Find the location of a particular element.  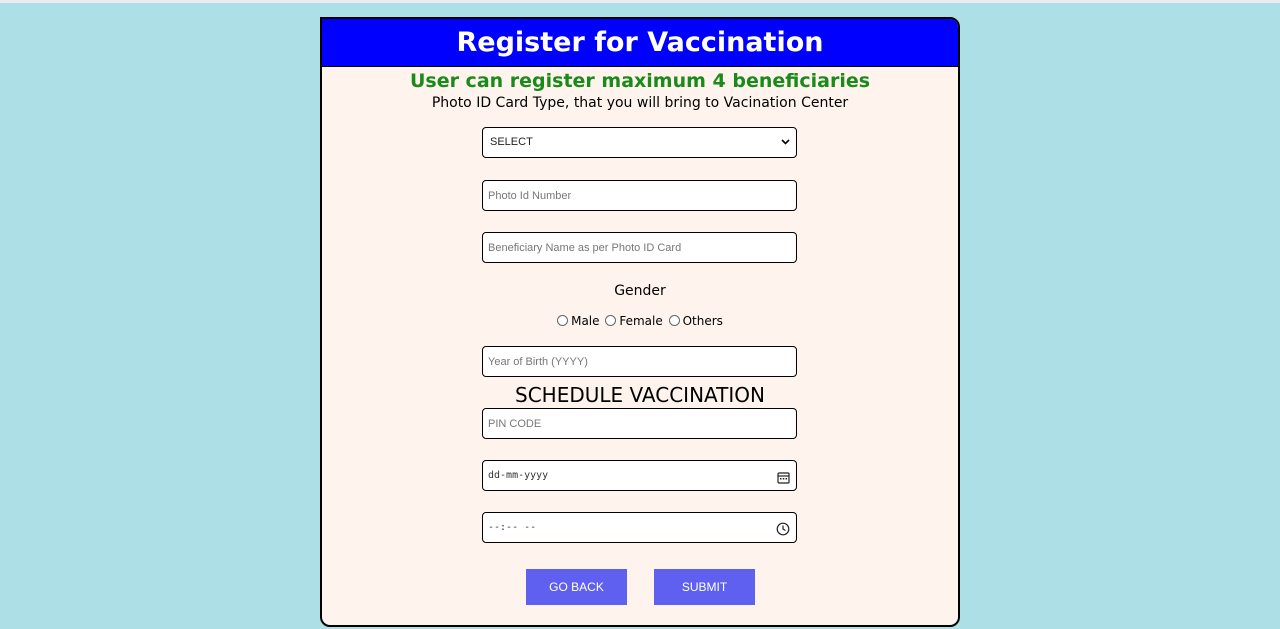

year-of-birth-field is located at coordinates (639, 361).